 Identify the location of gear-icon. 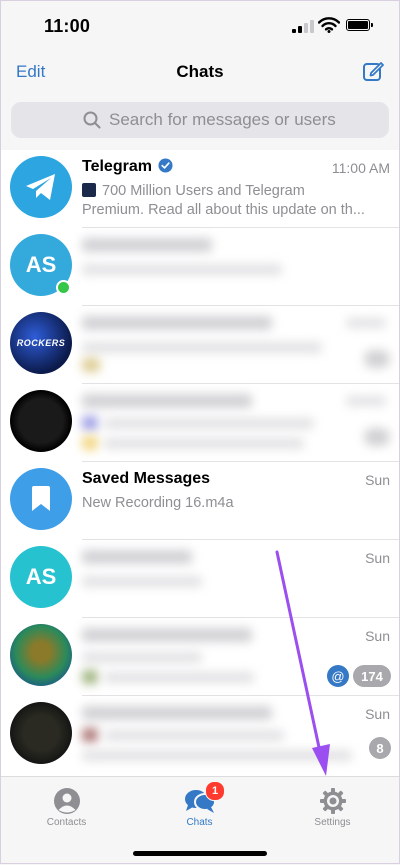
(332, 801).